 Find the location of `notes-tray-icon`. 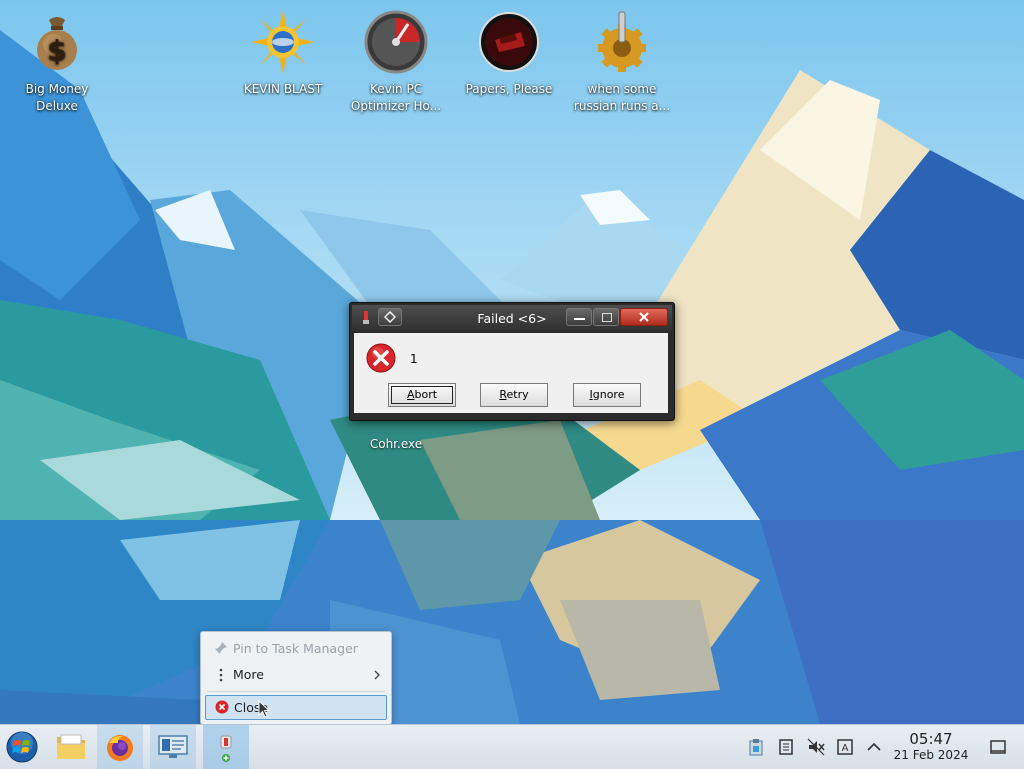

notes-tray-icon is located at coordinates (786, 747).